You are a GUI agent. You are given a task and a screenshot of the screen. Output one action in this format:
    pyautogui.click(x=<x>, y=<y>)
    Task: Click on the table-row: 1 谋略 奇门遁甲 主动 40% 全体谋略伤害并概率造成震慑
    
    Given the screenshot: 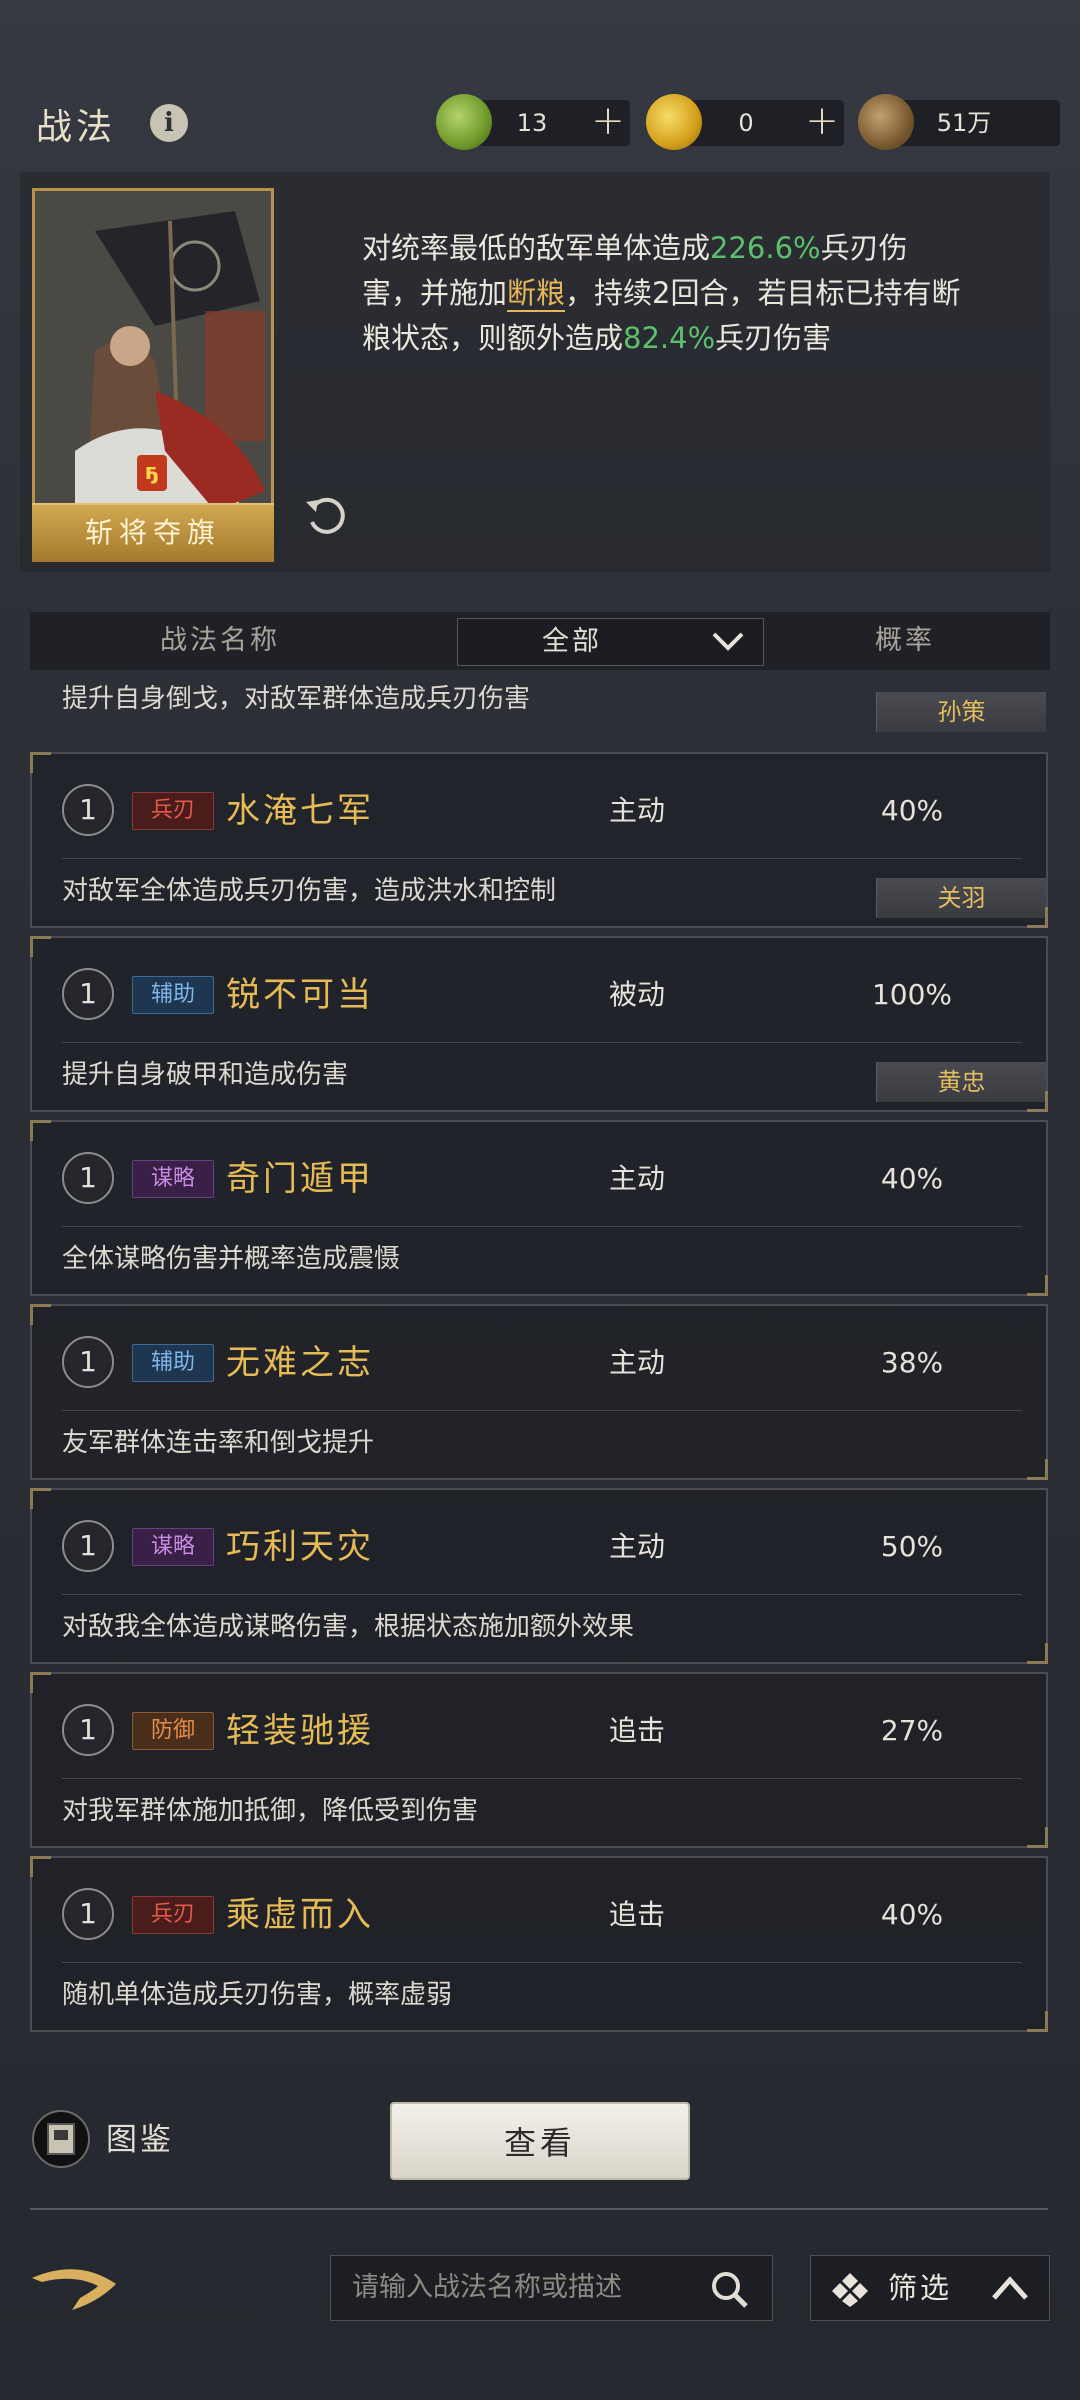 What is the action you would take?
    pyautogui.click(x=539, y=1208)
    